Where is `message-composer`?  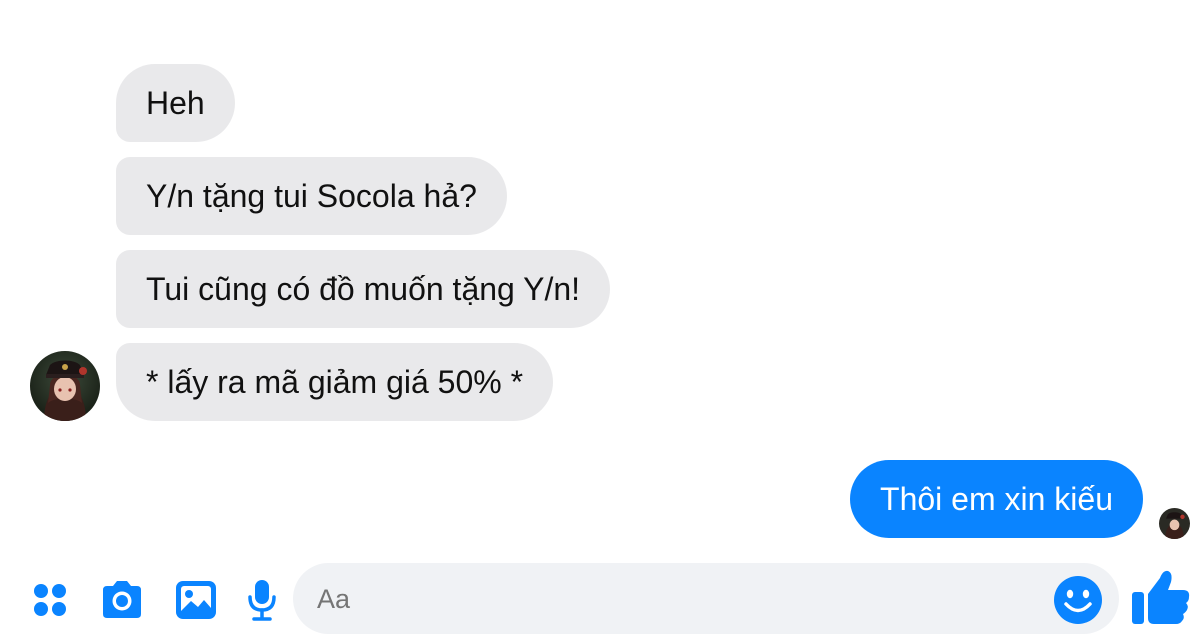 message-composer is located at coordinates (706, 599).